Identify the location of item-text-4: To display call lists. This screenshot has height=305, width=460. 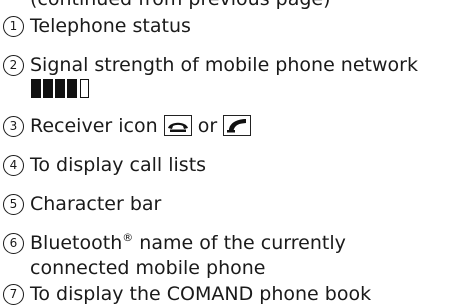
(118, 165).